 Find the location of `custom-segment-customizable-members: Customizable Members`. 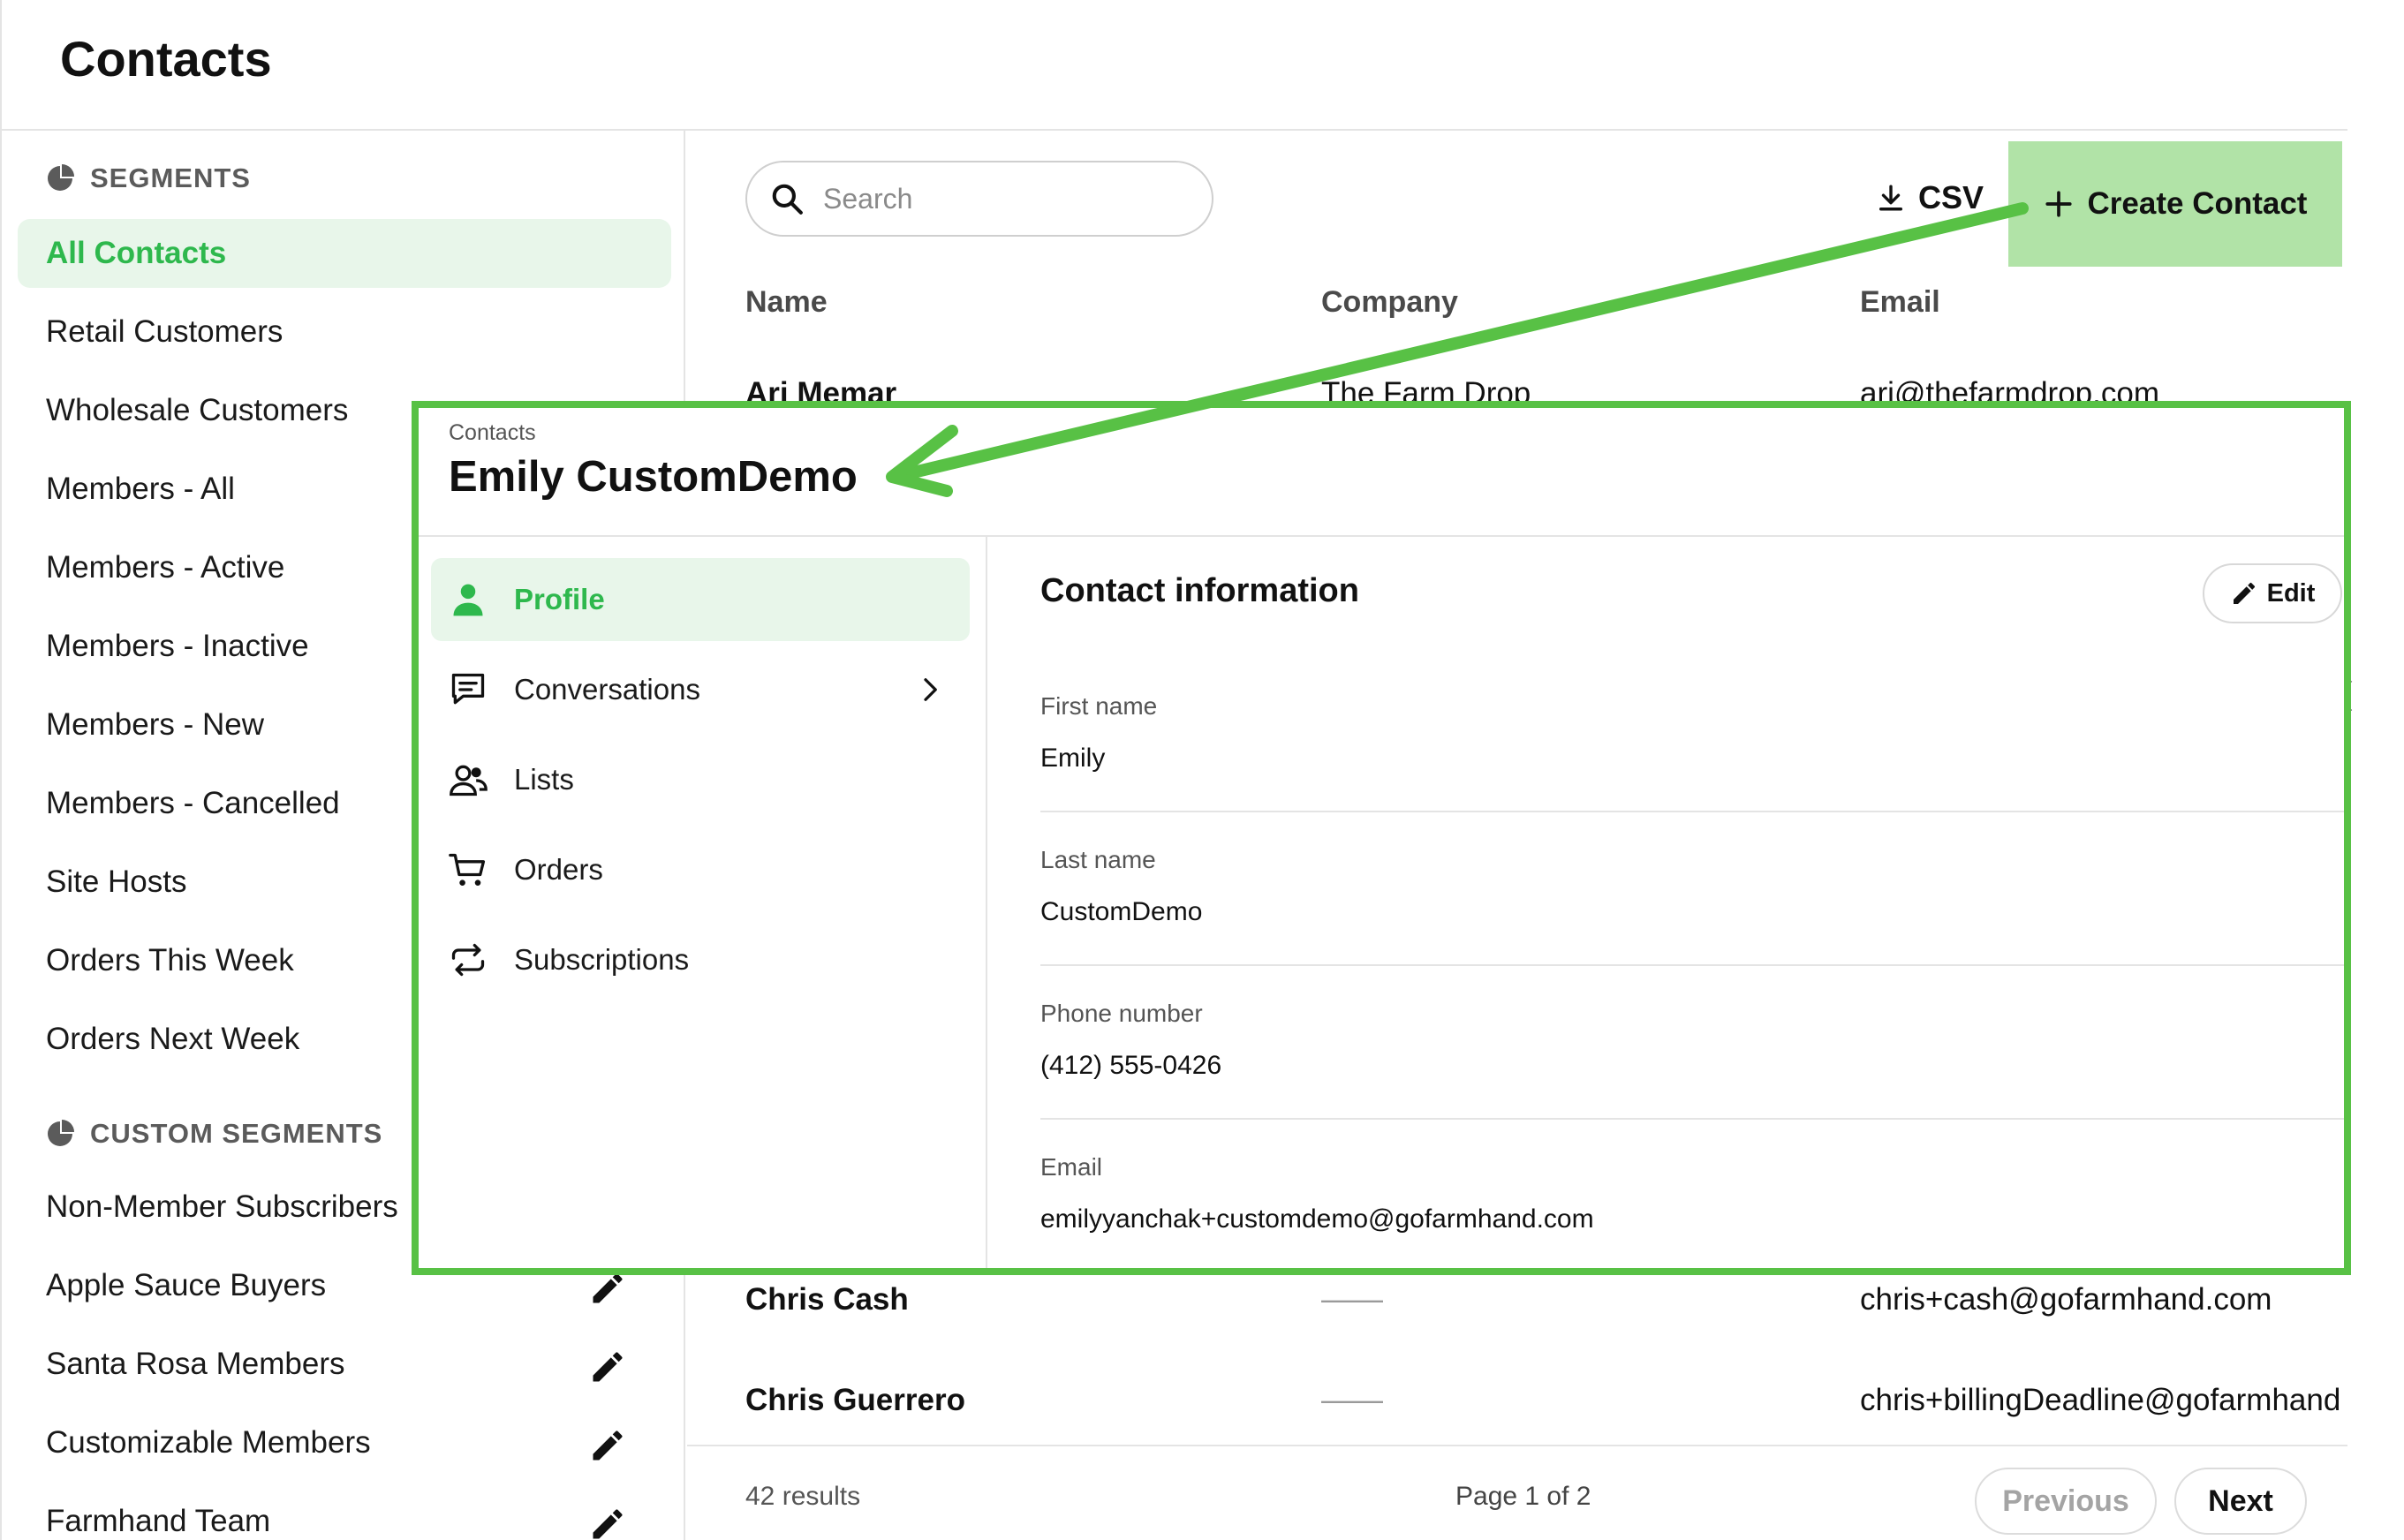

custom-segment-customizable-members: Customizable Members is located at coordinates (345, 1442).